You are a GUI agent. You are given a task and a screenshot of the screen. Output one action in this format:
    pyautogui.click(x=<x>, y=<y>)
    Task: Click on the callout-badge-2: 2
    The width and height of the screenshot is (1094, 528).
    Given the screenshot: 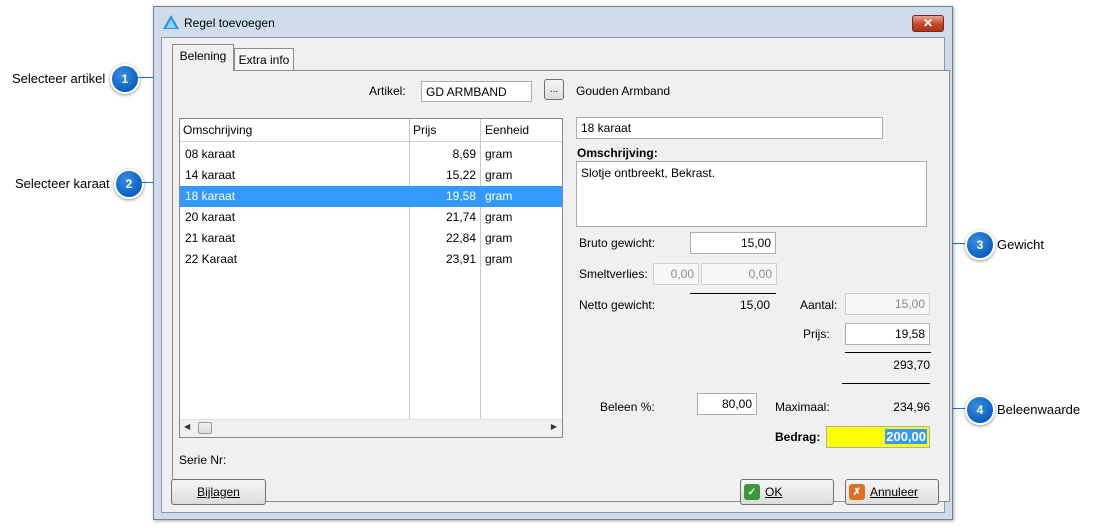 What is the action you would take?
    pyautogui.click(x=129, y=184)
    